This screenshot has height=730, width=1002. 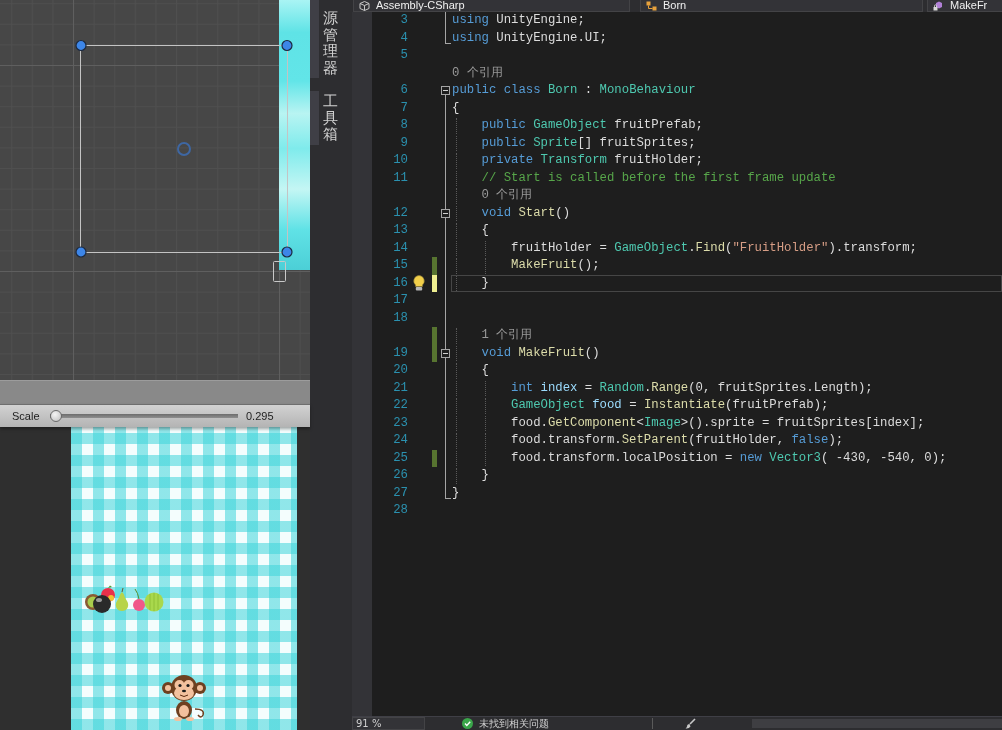 I want to click on square-outline-icon, so click(x=279, y=271).